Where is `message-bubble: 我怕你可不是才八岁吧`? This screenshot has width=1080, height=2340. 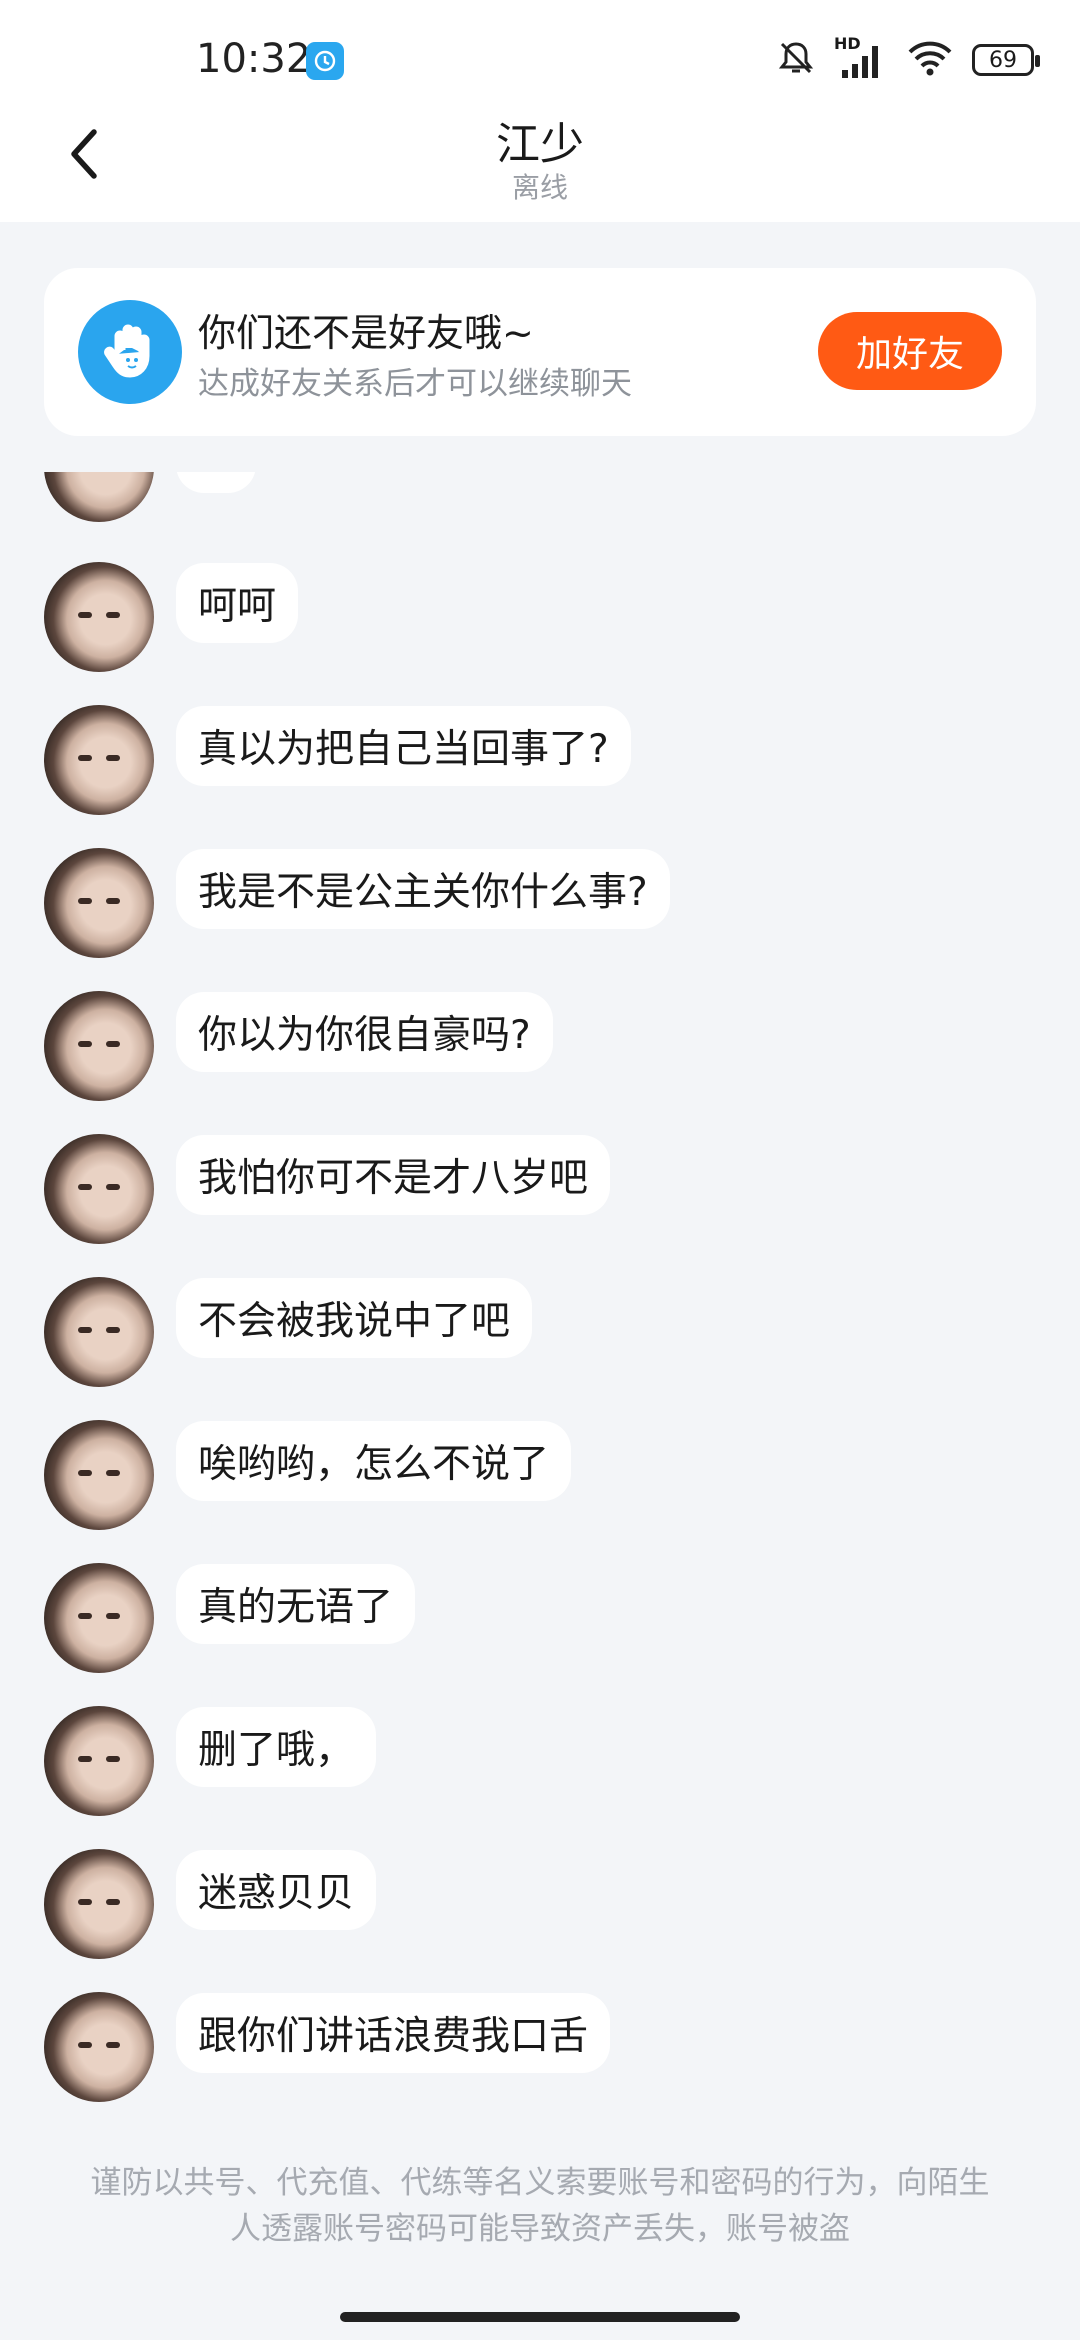
message-bubble: 我怕你可不是才八岁吧 is located at coordinates (393, 1175).